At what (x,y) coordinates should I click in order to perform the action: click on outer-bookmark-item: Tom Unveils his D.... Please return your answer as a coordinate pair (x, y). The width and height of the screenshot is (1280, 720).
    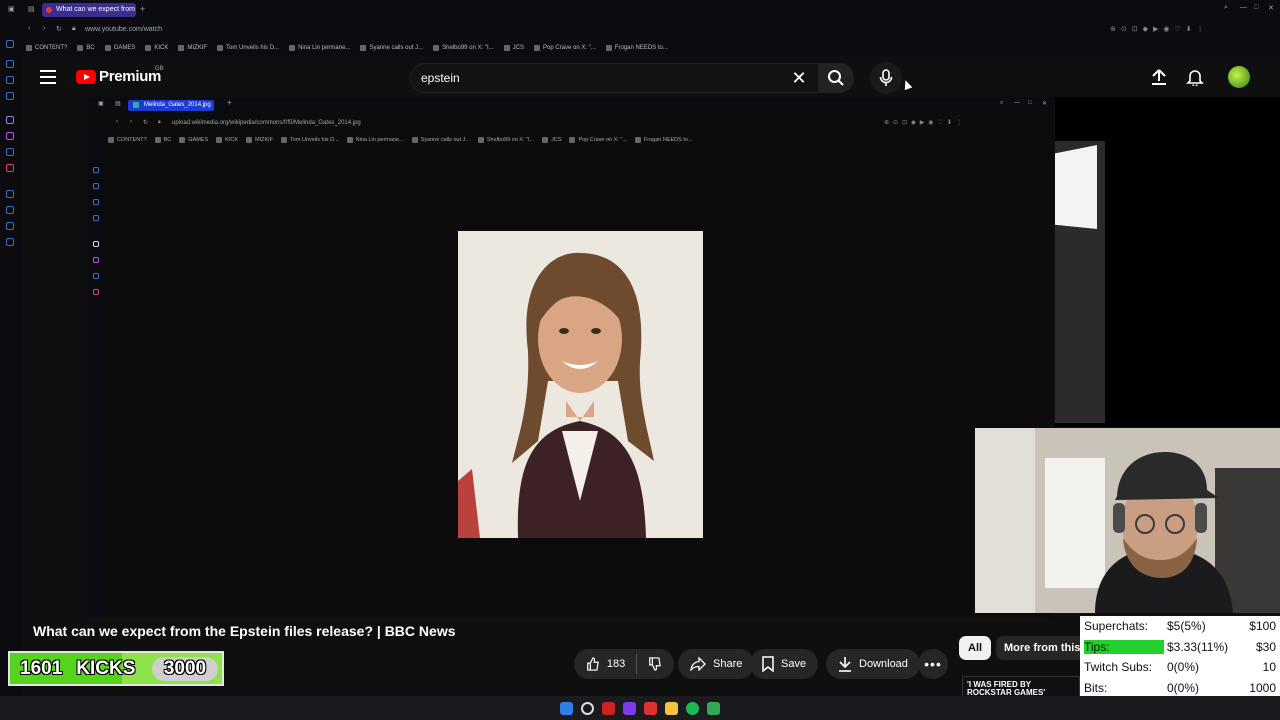
    Looking at the image, I should click on (248, 47).